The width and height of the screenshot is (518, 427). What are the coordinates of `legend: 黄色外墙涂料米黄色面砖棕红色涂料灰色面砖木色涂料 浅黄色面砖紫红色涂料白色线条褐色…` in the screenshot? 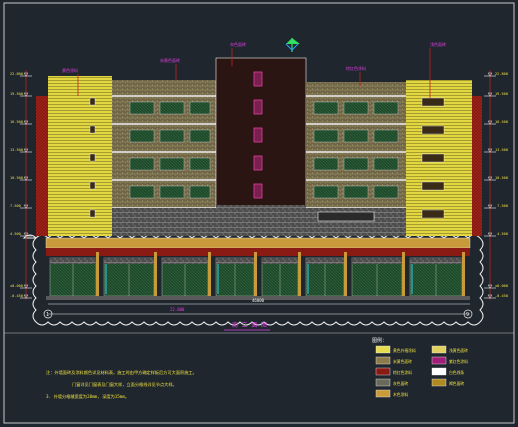 It's located at (421, 371).